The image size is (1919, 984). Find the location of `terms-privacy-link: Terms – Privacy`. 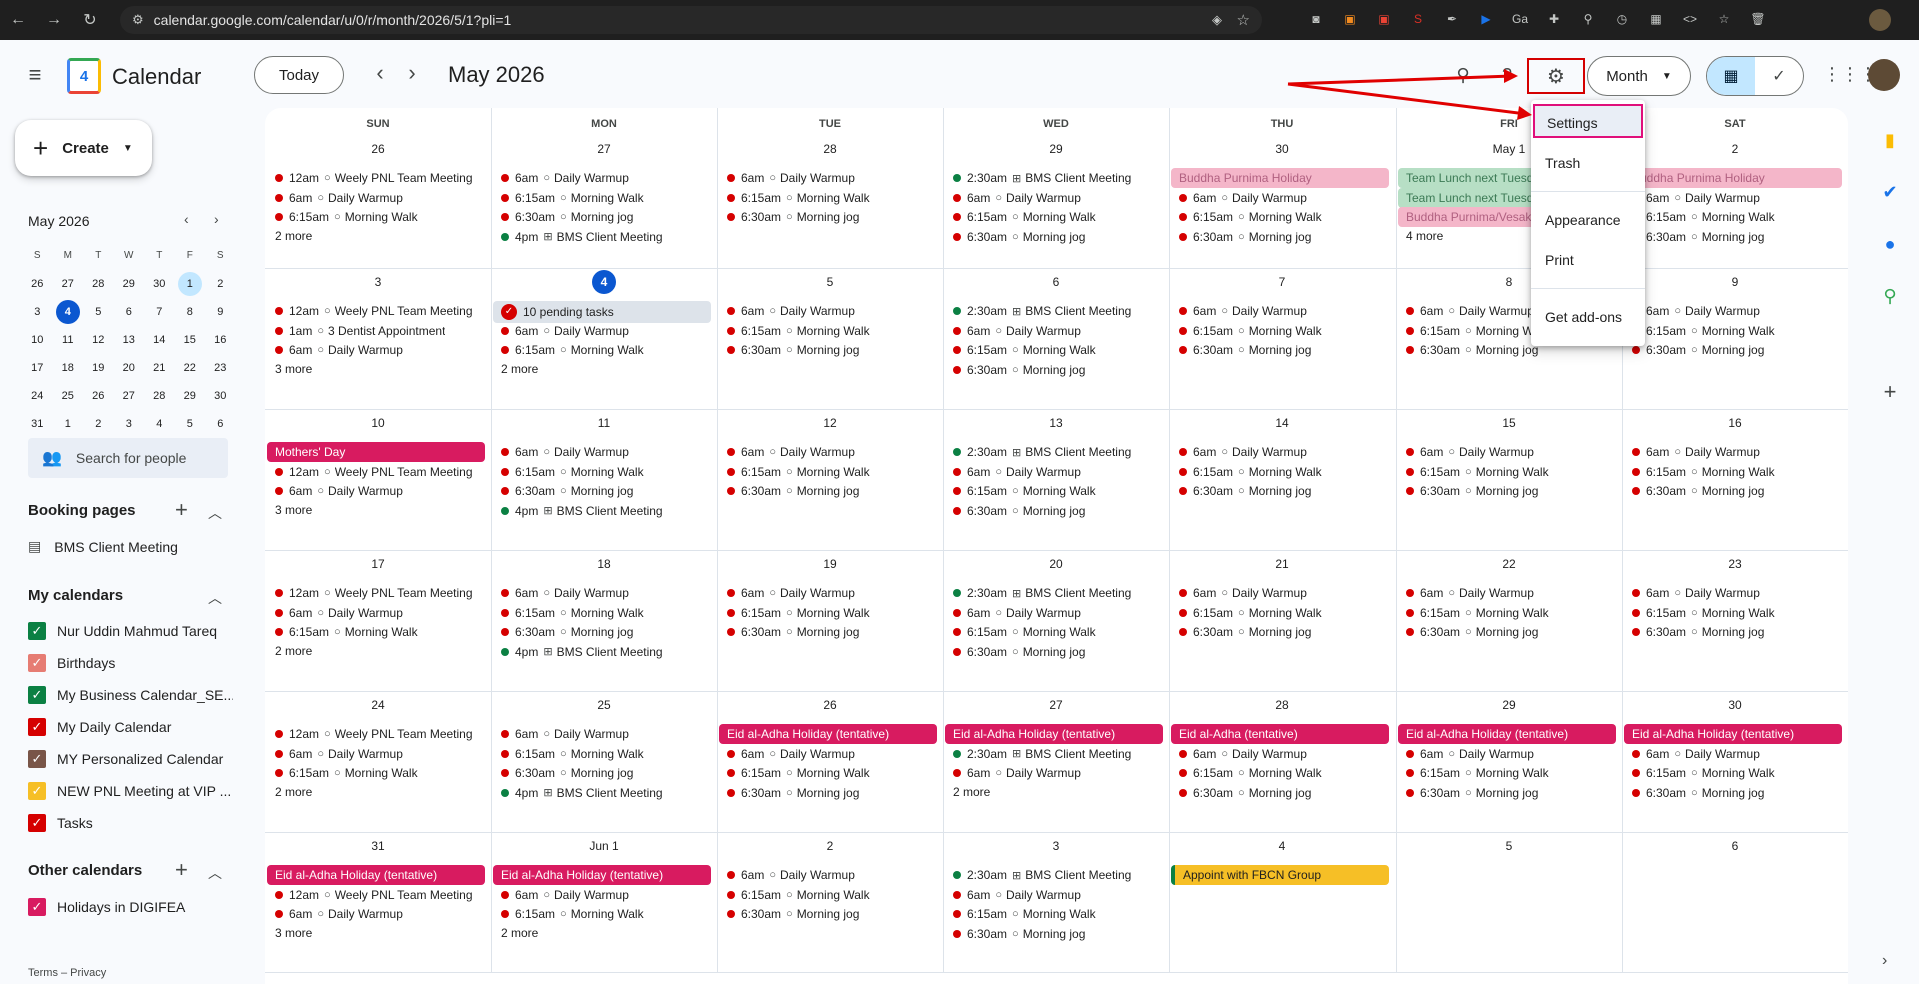

terms-privacy-link: Terms – Privacy is located at coordinates (67, 973).